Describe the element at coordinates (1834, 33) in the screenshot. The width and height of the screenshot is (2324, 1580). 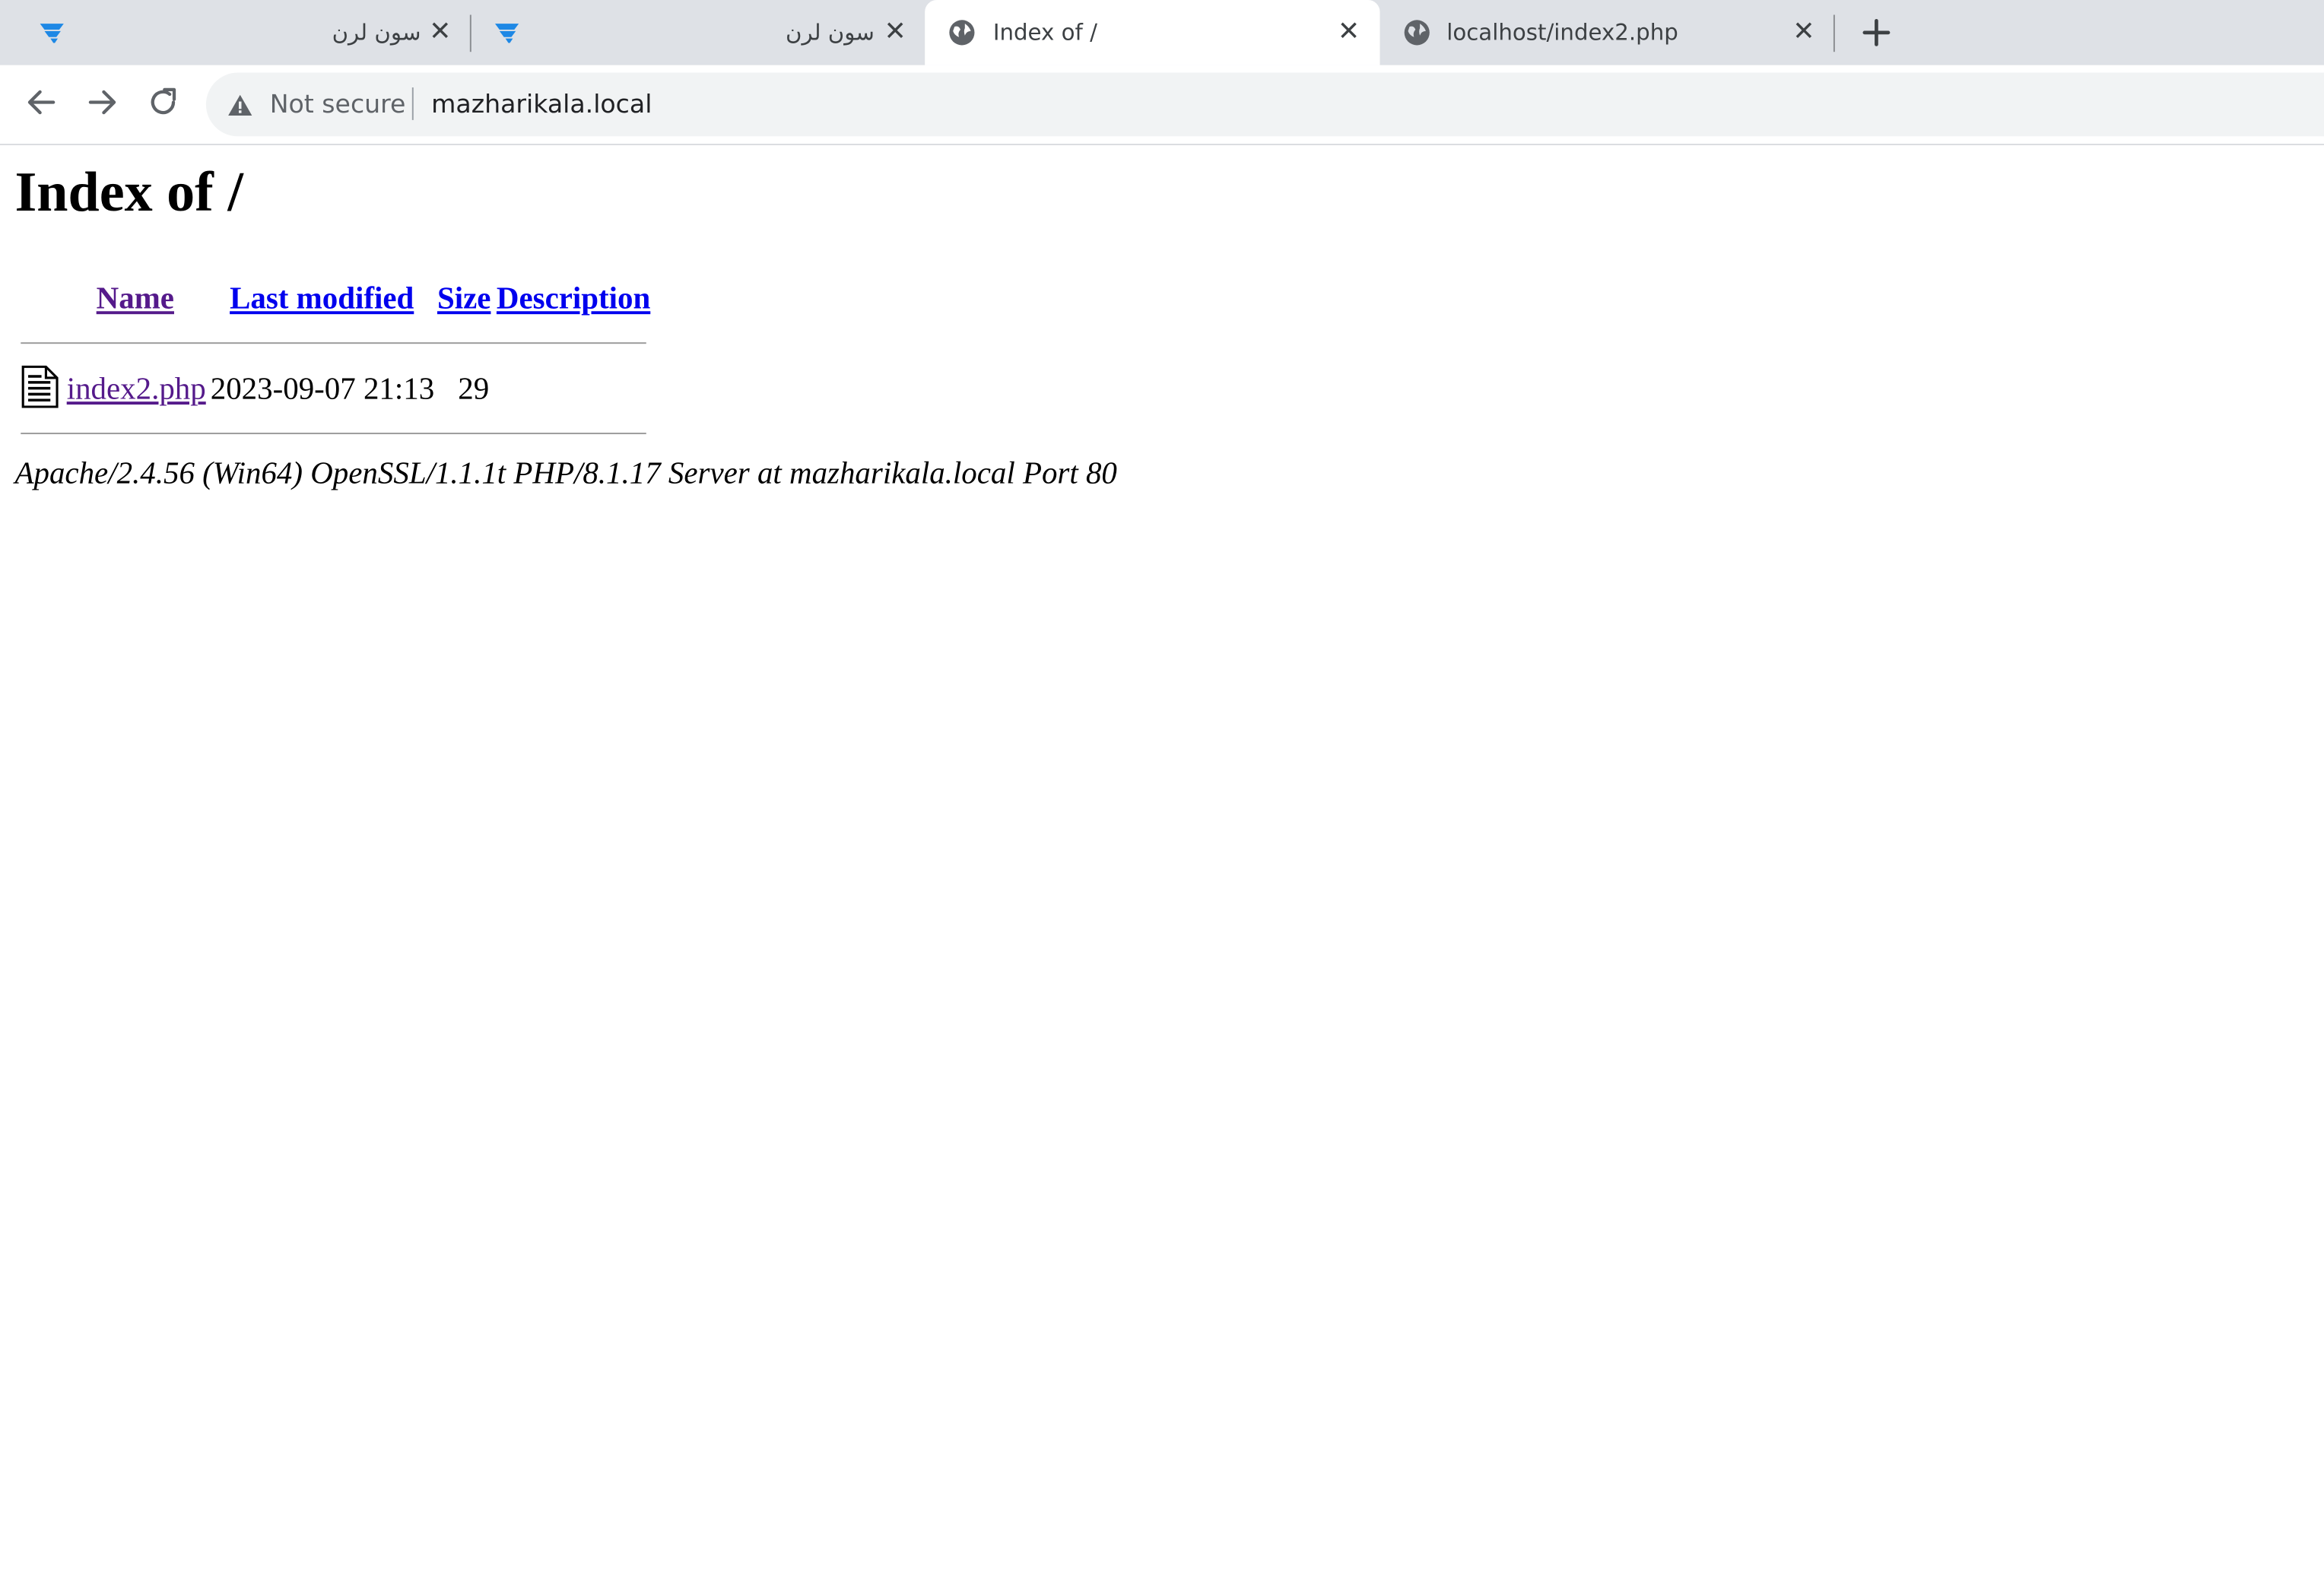
I see `tab-separator` at that location.